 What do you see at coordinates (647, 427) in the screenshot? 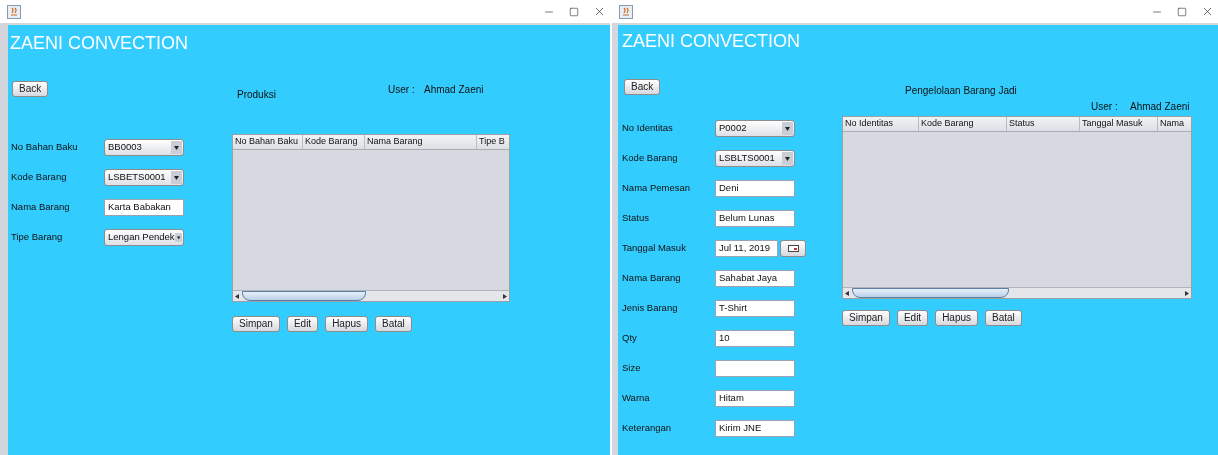
I see `field-label: Keterangan` at bounding box center [647, 427].